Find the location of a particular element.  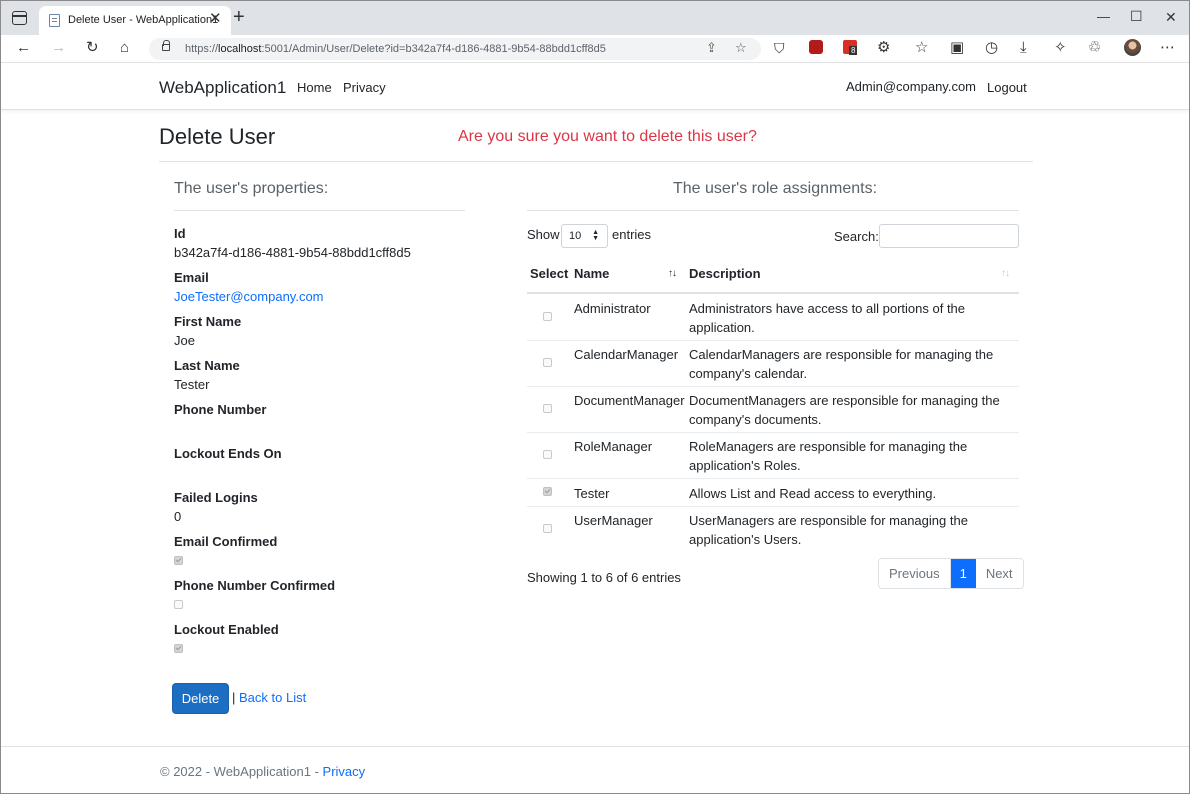

shield-icon: ⛉ is located at coordinates (779, 48).